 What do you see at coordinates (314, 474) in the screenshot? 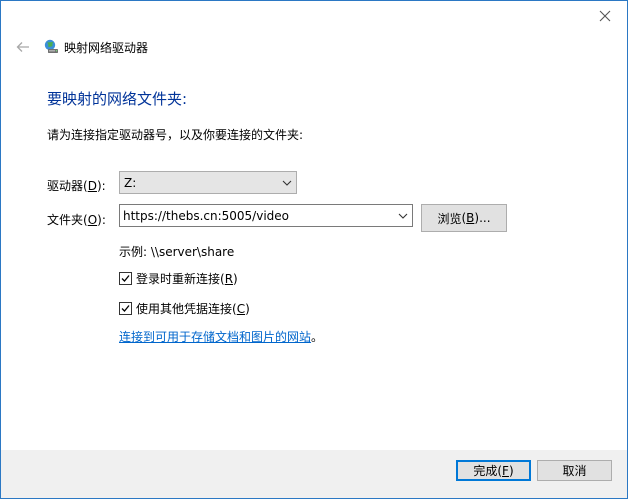
I see `dialog-footer: 完成(F) 取消` at bounding box center [314, 474].